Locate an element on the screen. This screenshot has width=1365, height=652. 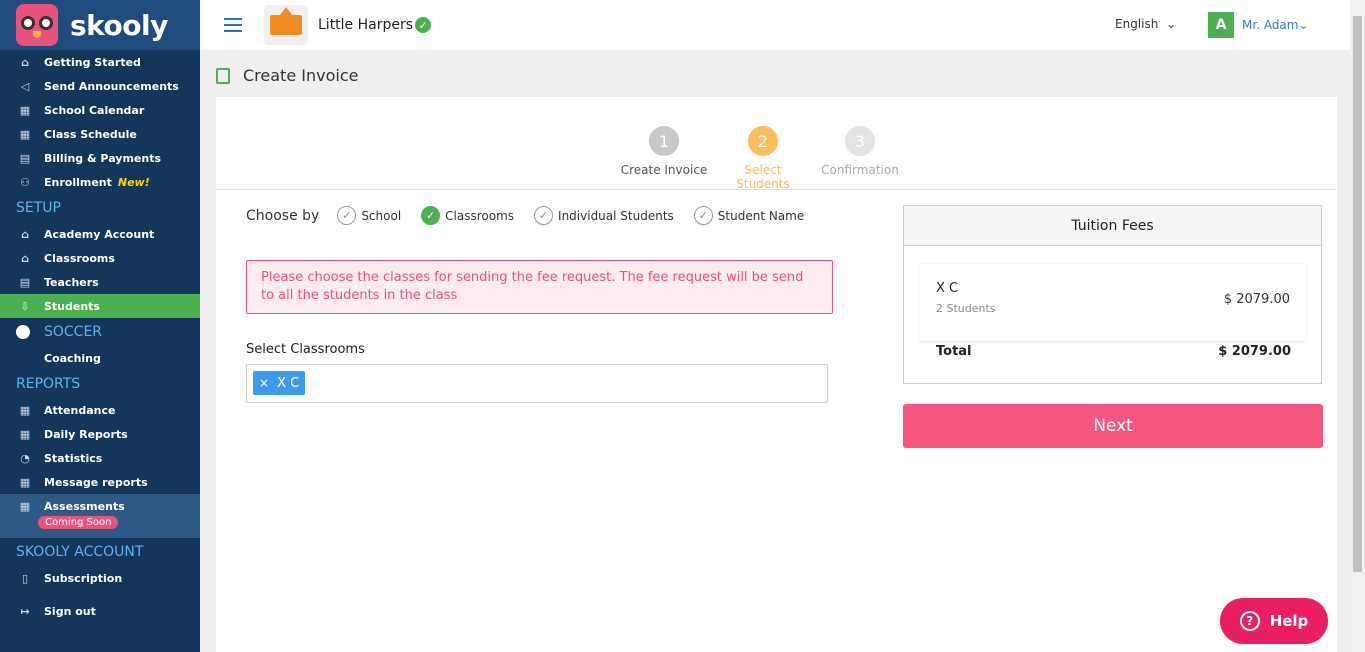
classroom-multiselect: × X C is located at coordinates (537, 383).